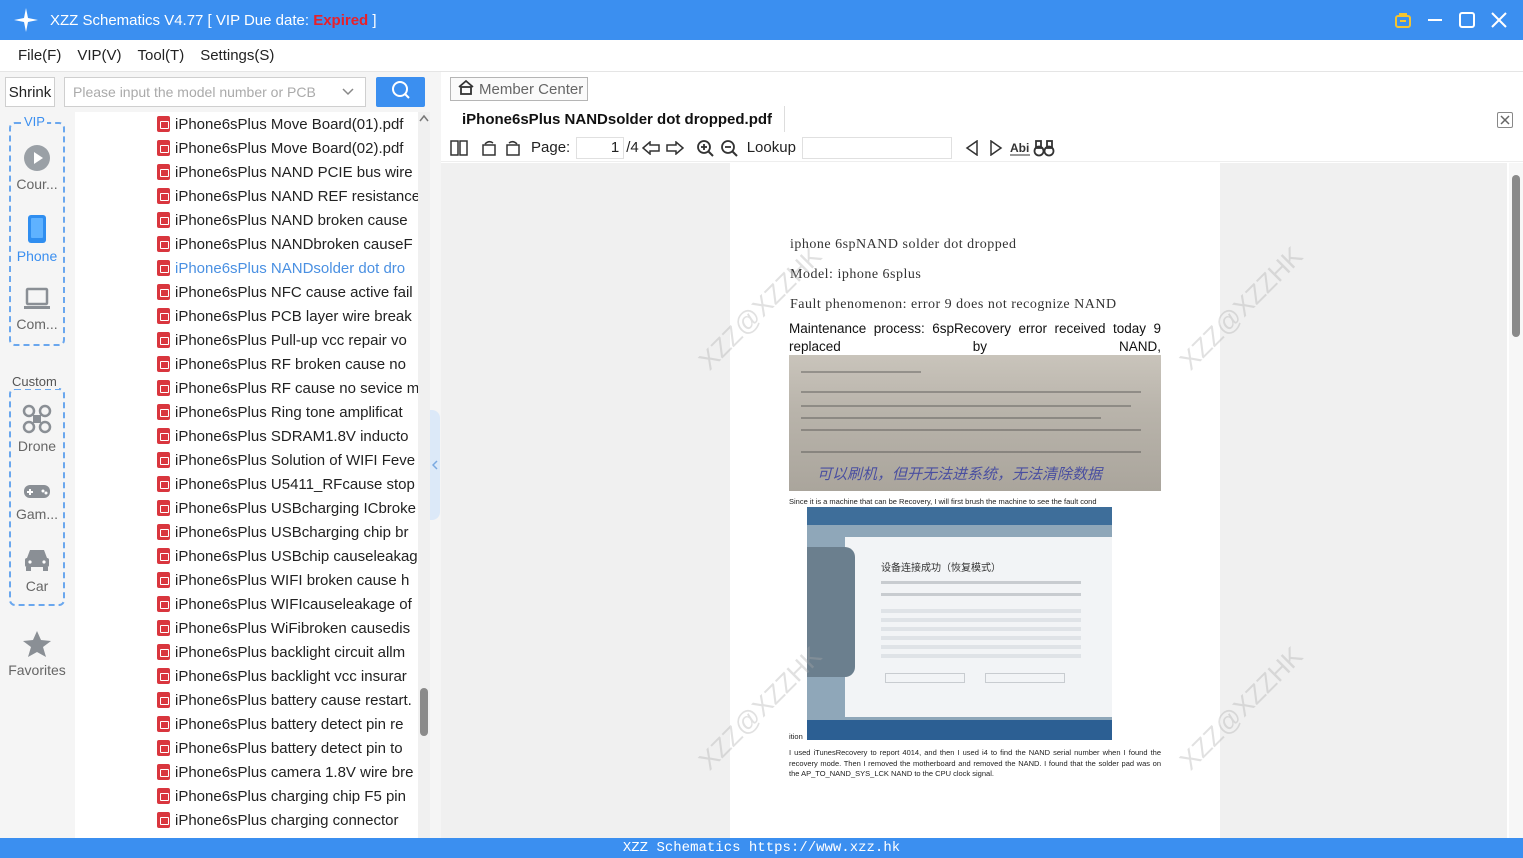 This screenshot has width=1523, height=858. I want to click on file-list-item: iPhone6sPlus WIFI broken cause h, so click(246, 580).